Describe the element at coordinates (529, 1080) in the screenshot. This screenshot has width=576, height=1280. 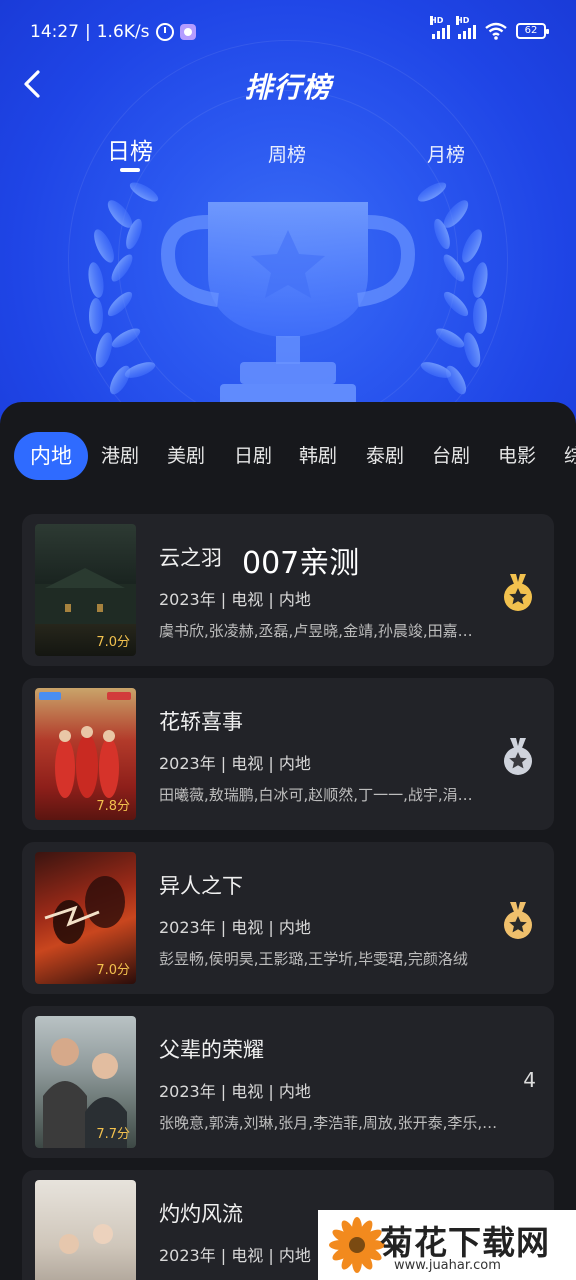
I see `rank-number: 4` at that location.